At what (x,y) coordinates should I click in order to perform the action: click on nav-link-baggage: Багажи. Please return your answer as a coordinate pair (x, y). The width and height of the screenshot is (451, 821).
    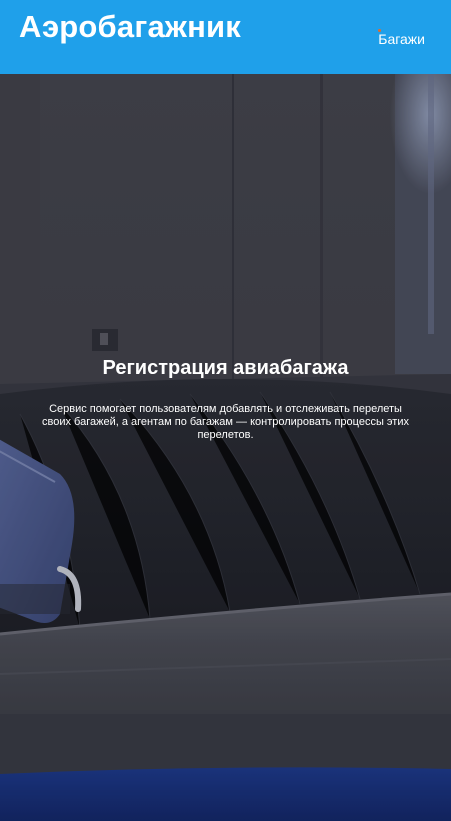
    Looking at the image, I should click on (401, 38).